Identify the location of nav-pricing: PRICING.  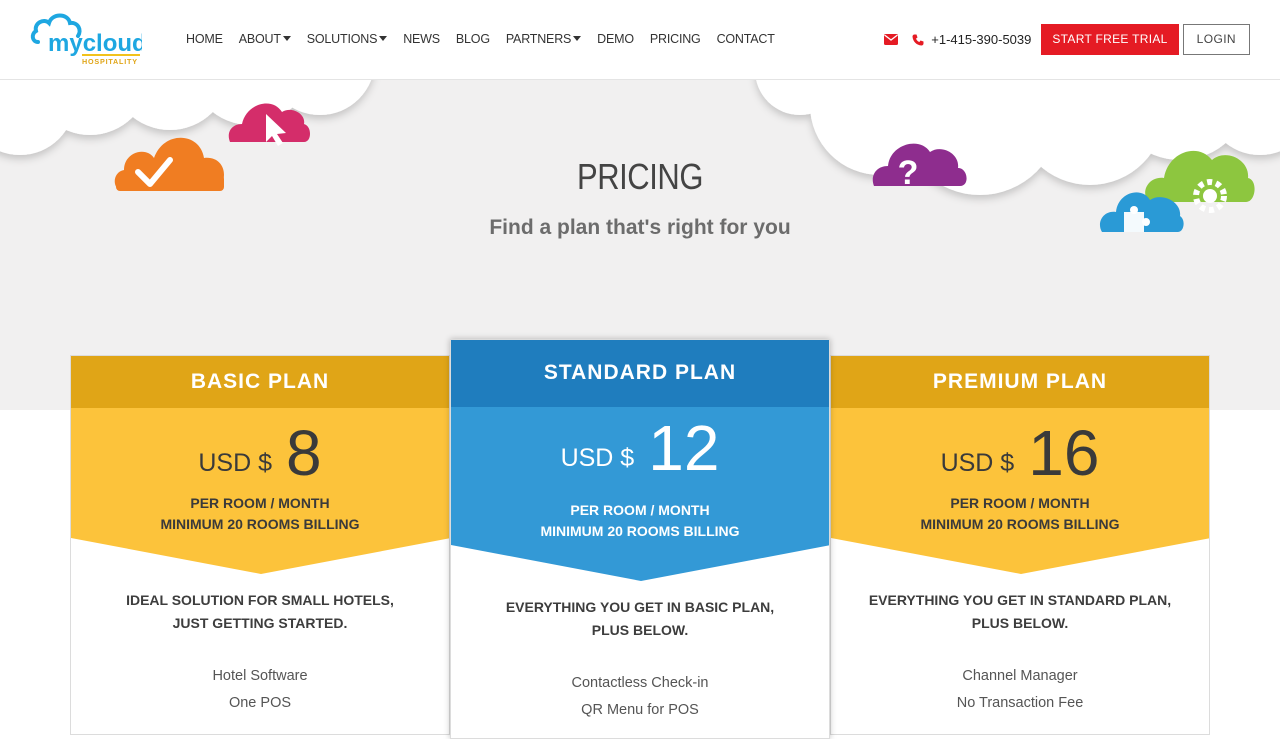
(675, 39).